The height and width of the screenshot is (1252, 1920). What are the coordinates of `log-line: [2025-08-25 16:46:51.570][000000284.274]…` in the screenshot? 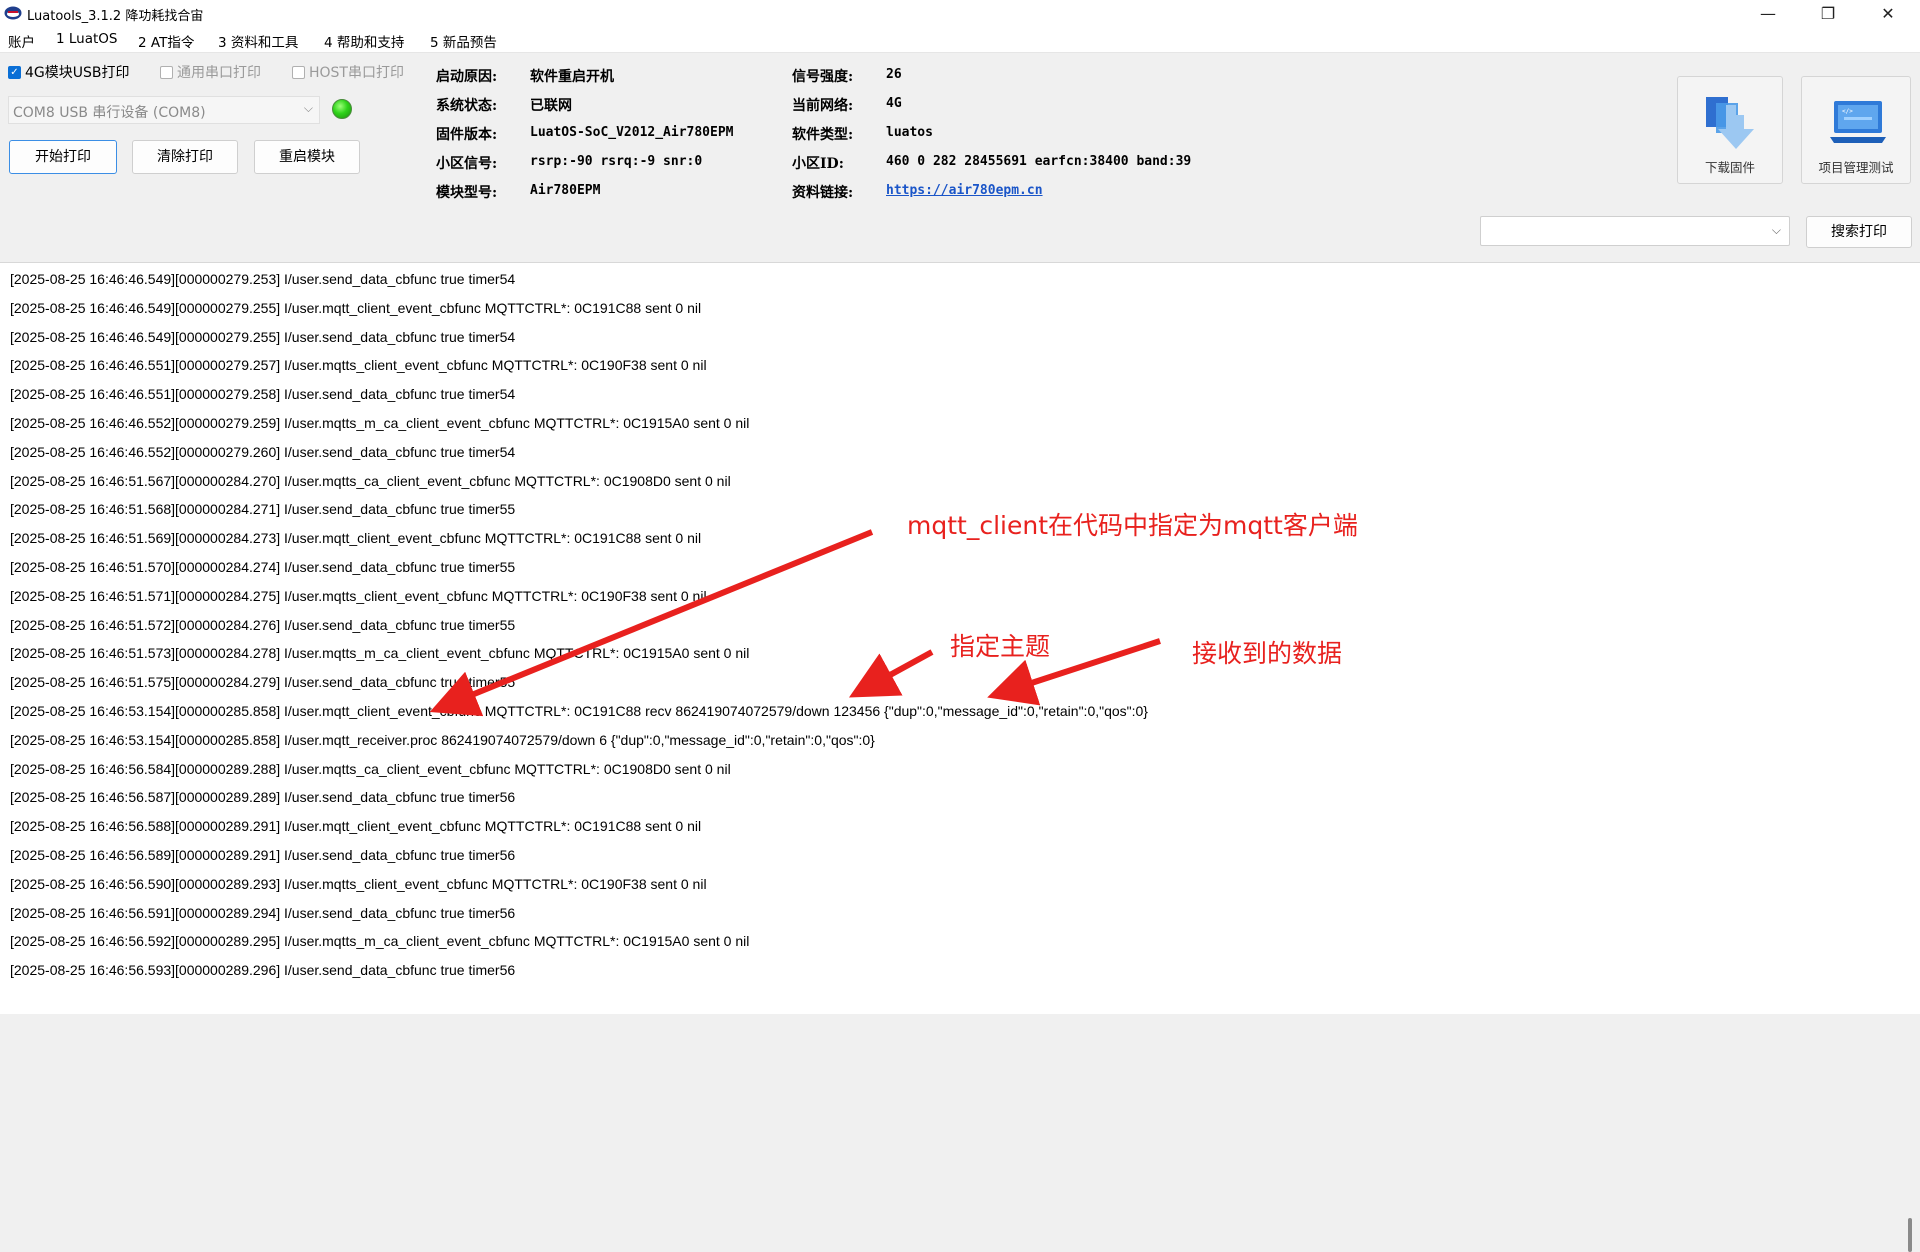 It's located at (263, 567).